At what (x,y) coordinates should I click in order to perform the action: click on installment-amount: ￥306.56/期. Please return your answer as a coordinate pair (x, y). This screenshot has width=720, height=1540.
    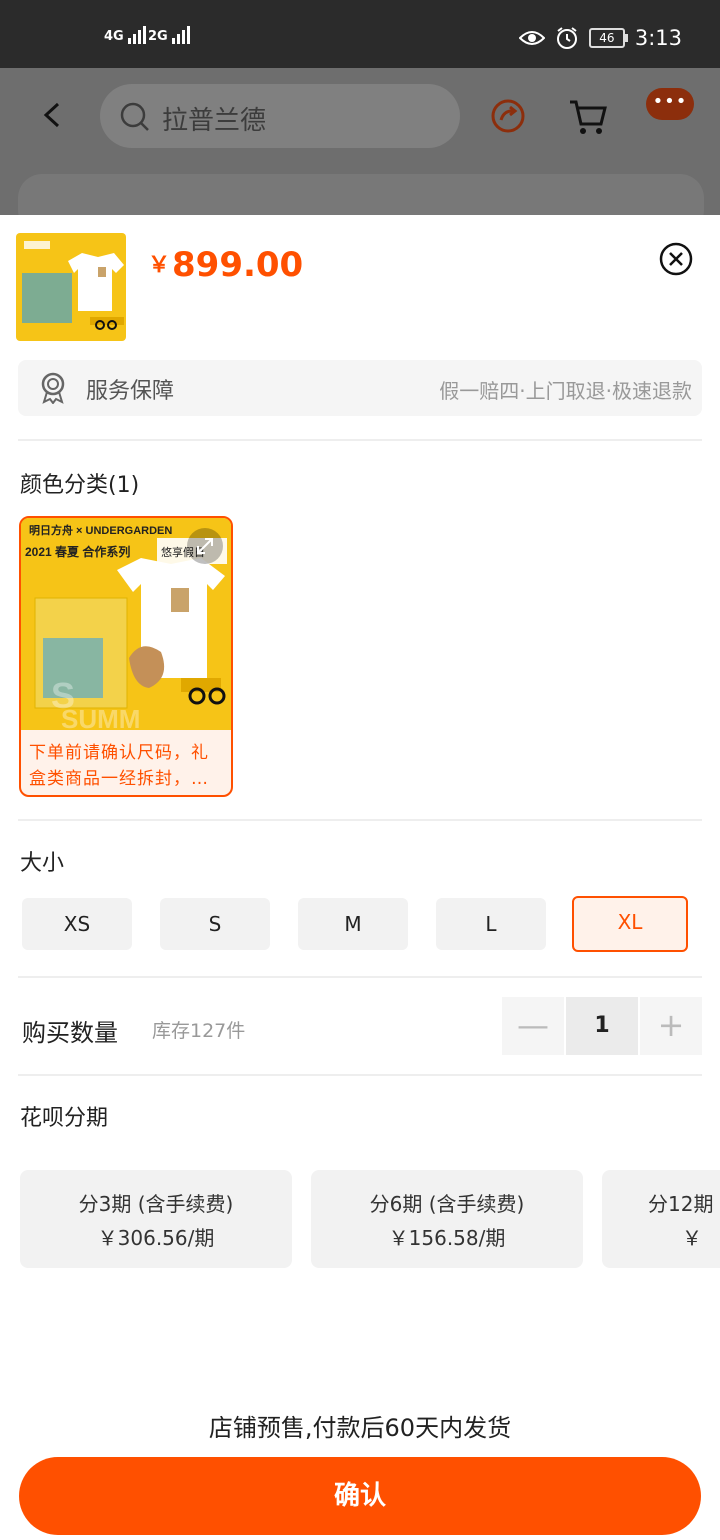
    Looking at the image, I should click on (156, 1238).